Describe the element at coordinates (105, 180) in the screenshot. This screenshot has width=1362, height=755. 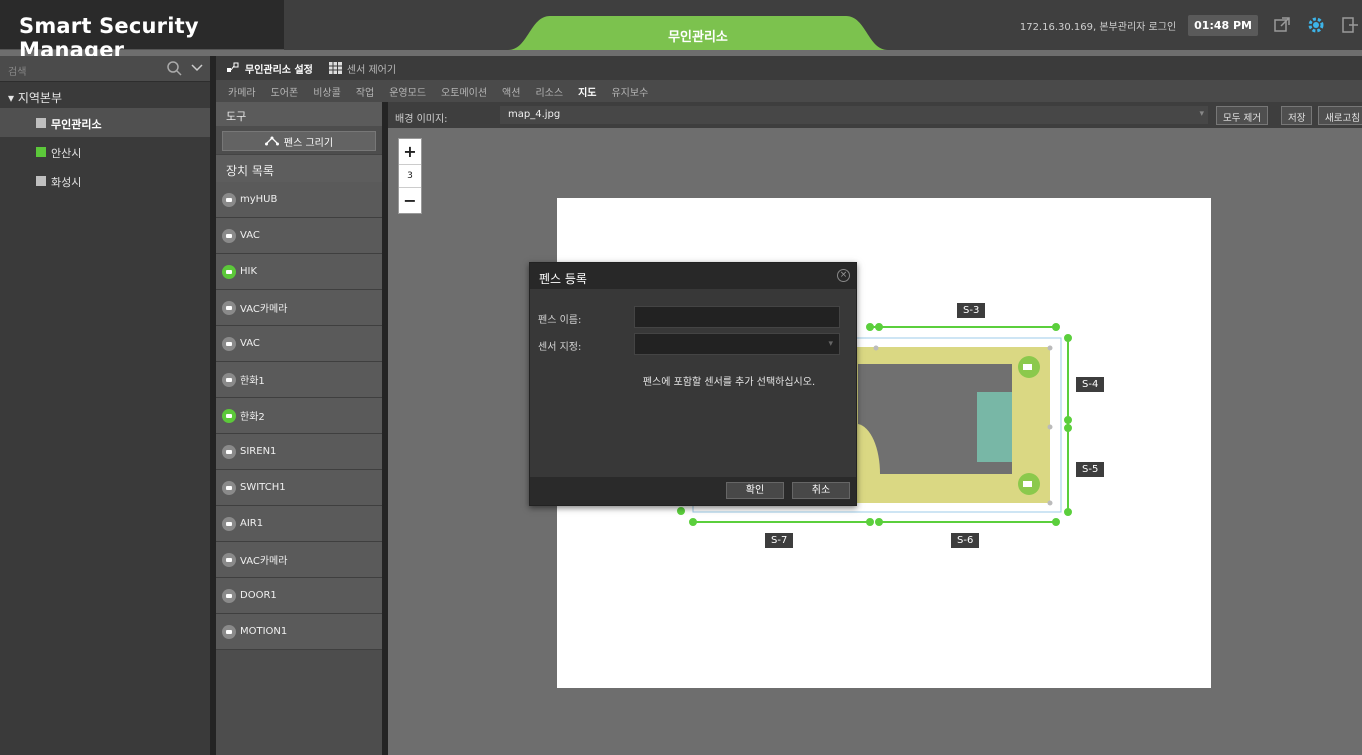
I see `tree-item-hwaseong: 화성시` at that location.